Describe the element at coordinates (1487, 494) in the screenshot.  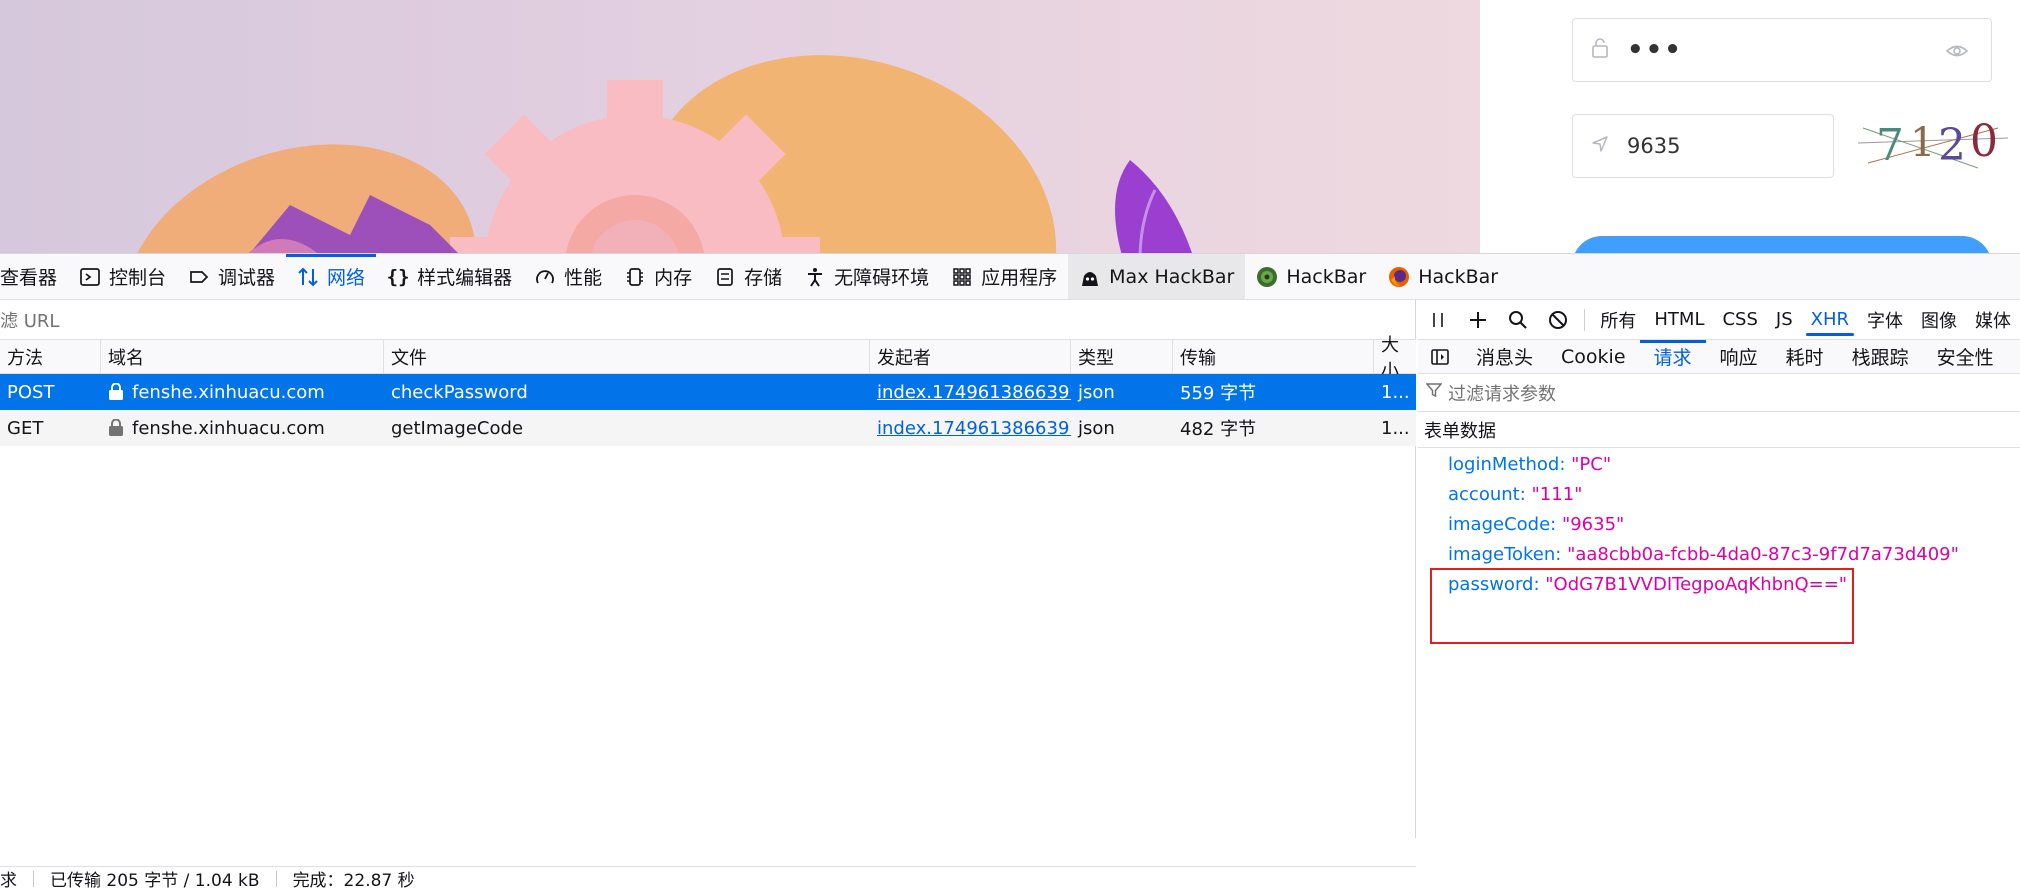
I see `param-key: account:` at that location.